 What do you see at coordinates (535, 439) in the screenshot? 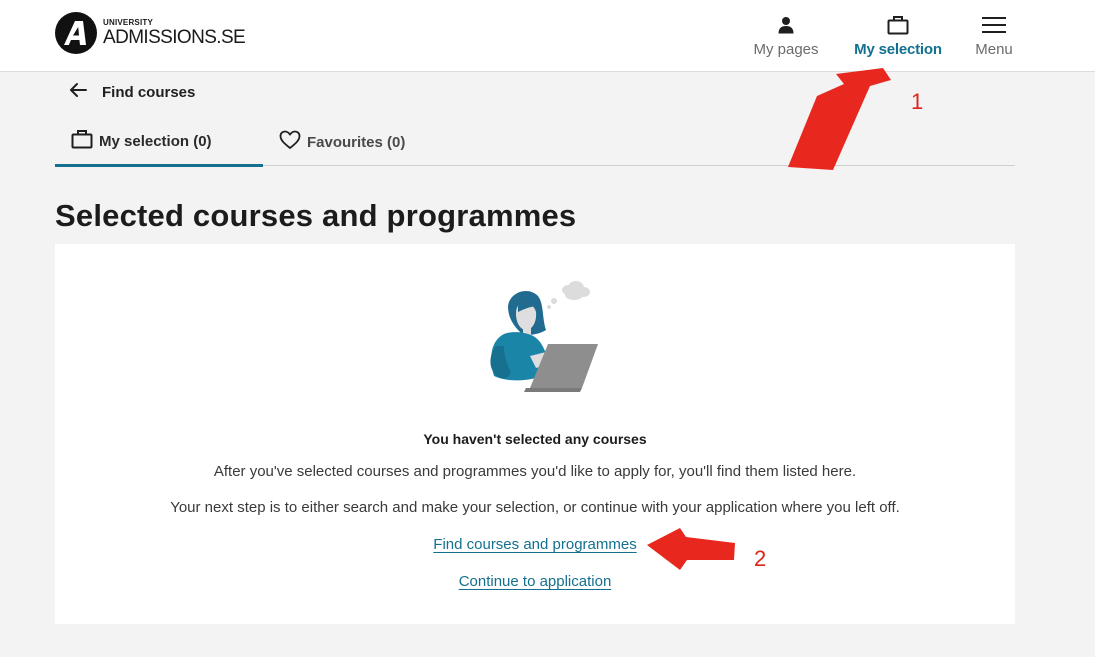
I see `empty-state-title: You haven't selected any courses` at bounding box center [535, 439].